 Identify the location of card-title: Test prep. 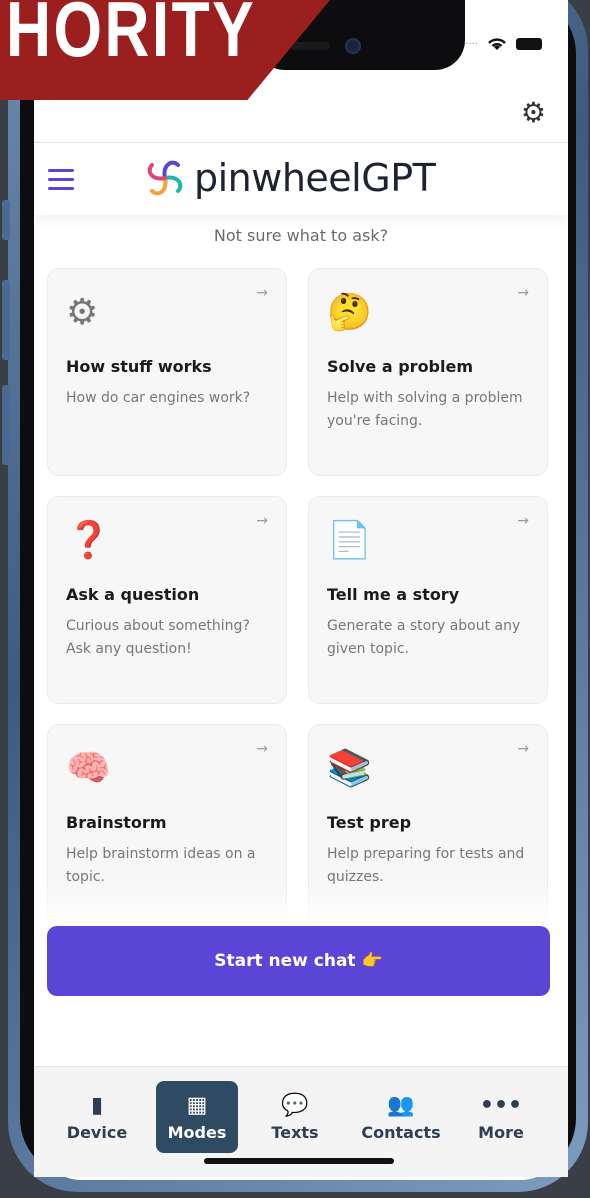
(369, 822).